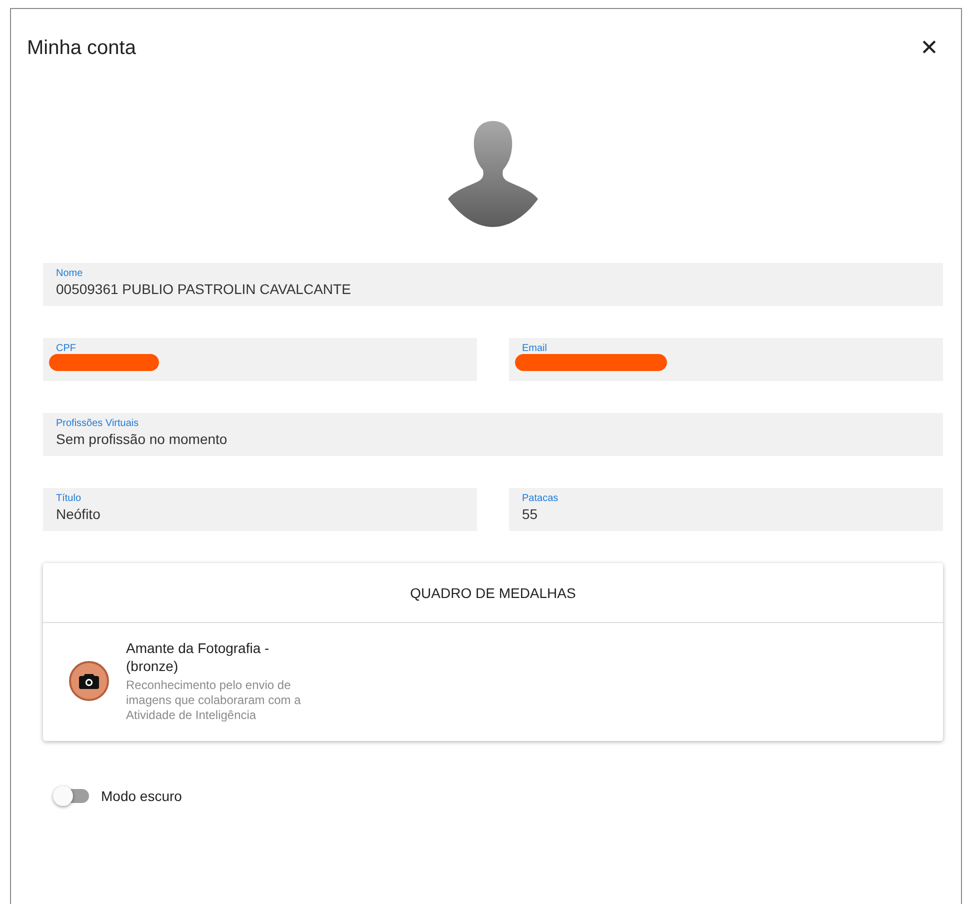  I want to click on dark-mode-switch, so click(71, 796).